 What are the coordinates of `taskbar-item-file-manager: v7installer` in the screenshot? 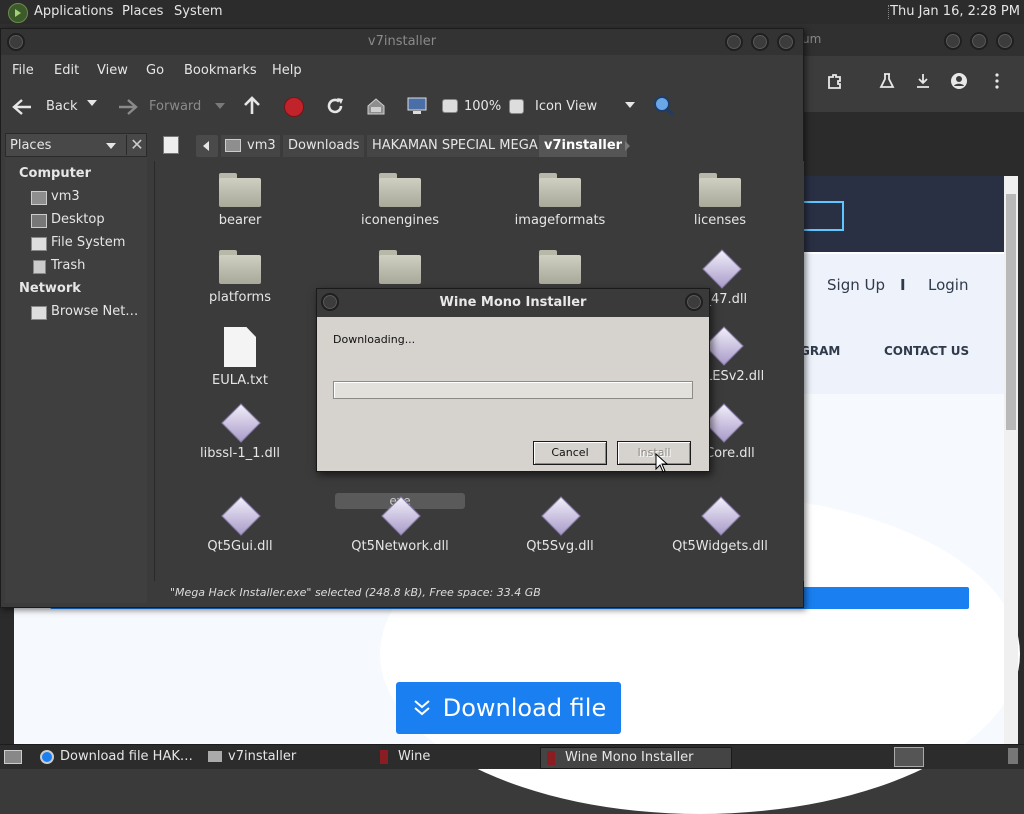 It's located at (296, 757).